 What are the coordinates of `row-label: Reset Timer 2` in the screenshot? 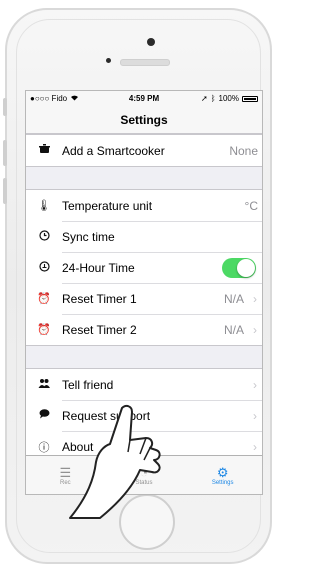 It's located at (99, 329).